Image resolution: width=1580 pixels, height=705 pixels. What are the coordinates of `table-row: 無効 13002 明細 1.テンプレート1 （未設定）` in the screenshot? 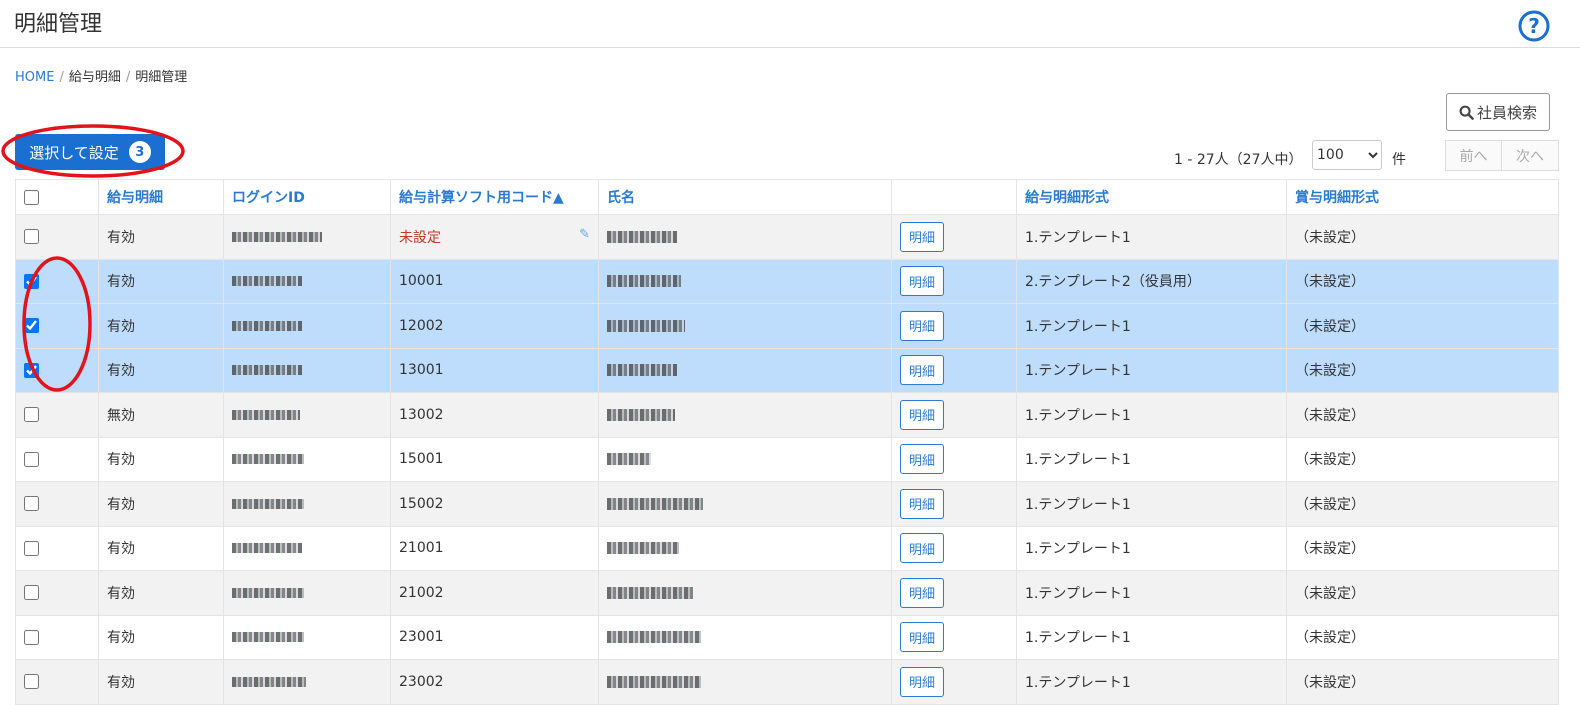 It's located at (787, 415).